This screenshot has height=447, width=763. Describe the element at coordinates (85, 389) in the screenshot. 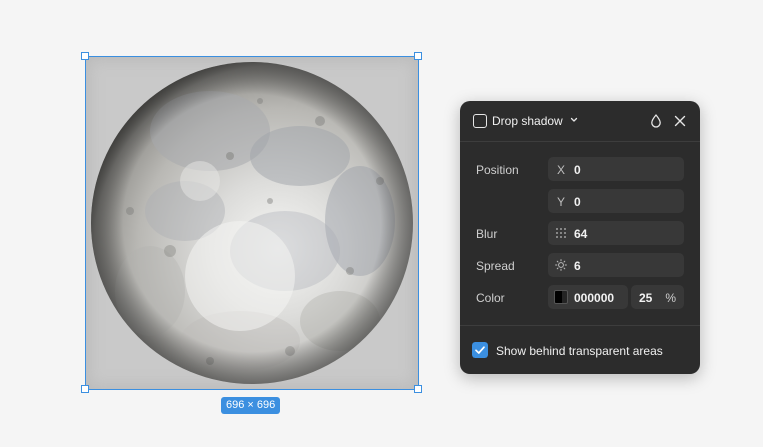

I see `resize-handle-bottom-left` at that location.